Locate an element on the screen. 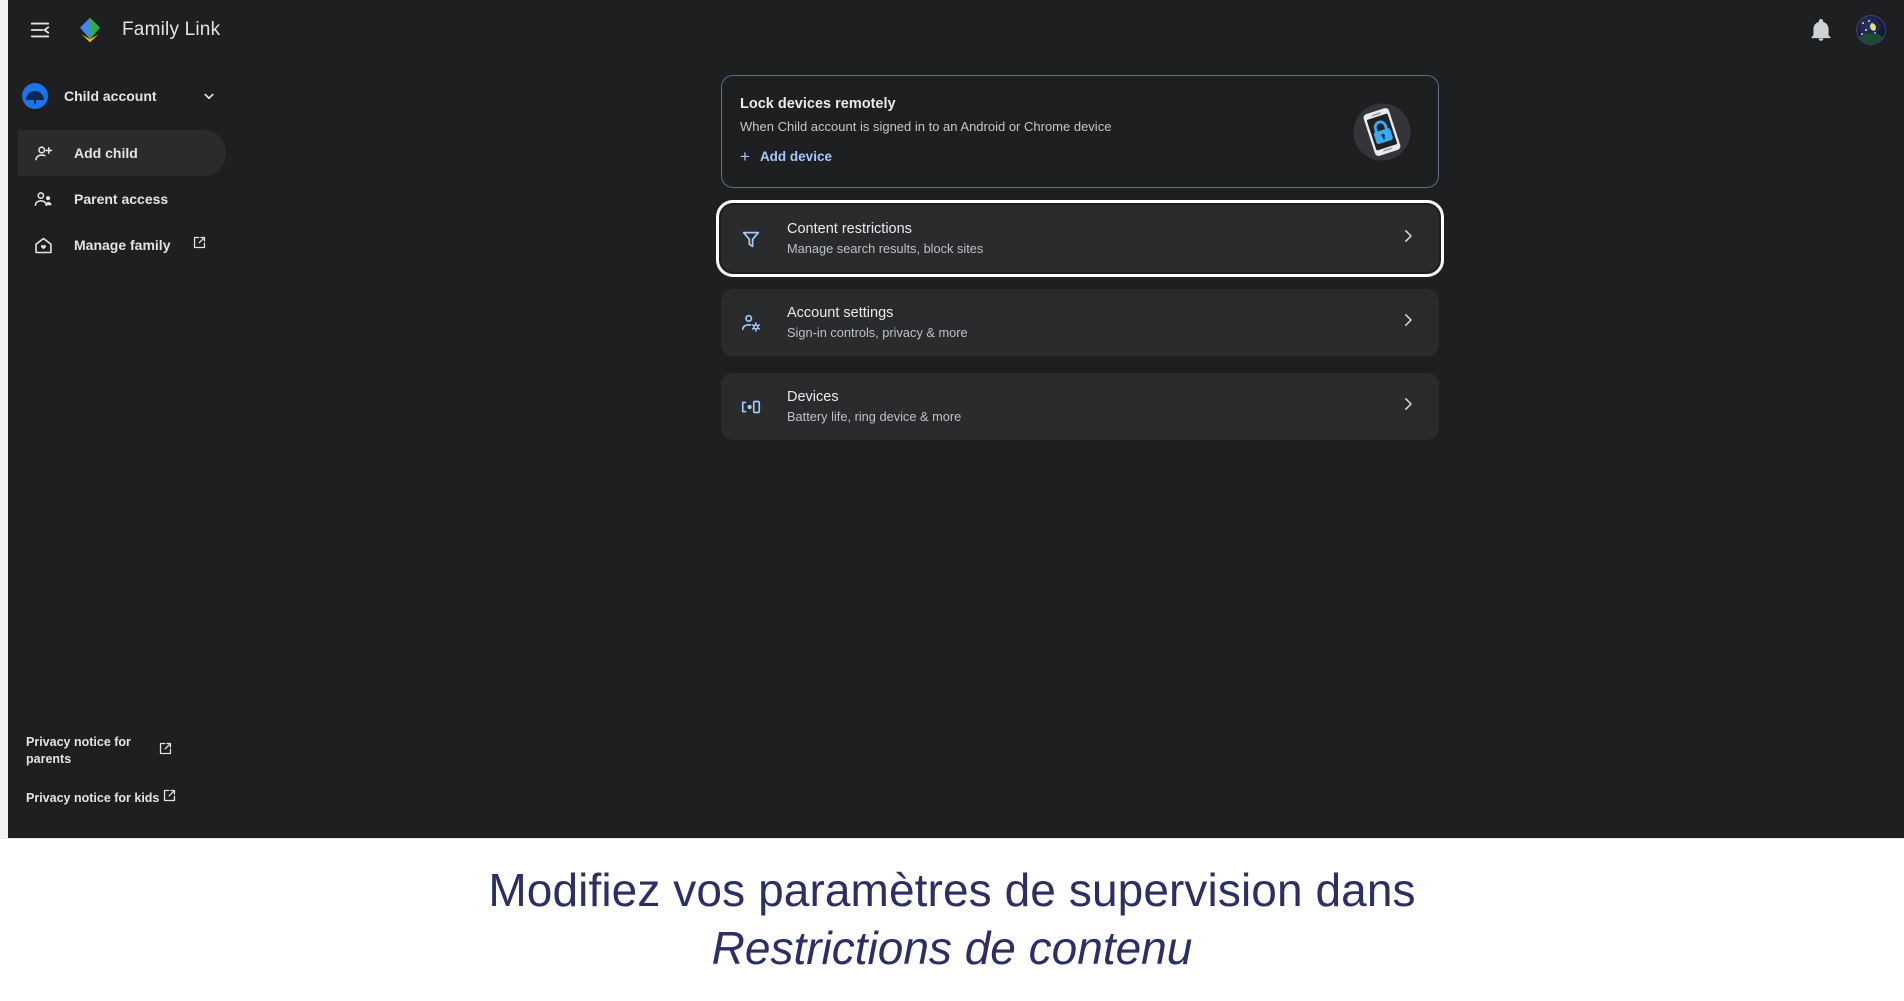 Image resolution: width=1904 pixels, height=1001 pixels. plus-icon: + is located at coordinates (745, 156).